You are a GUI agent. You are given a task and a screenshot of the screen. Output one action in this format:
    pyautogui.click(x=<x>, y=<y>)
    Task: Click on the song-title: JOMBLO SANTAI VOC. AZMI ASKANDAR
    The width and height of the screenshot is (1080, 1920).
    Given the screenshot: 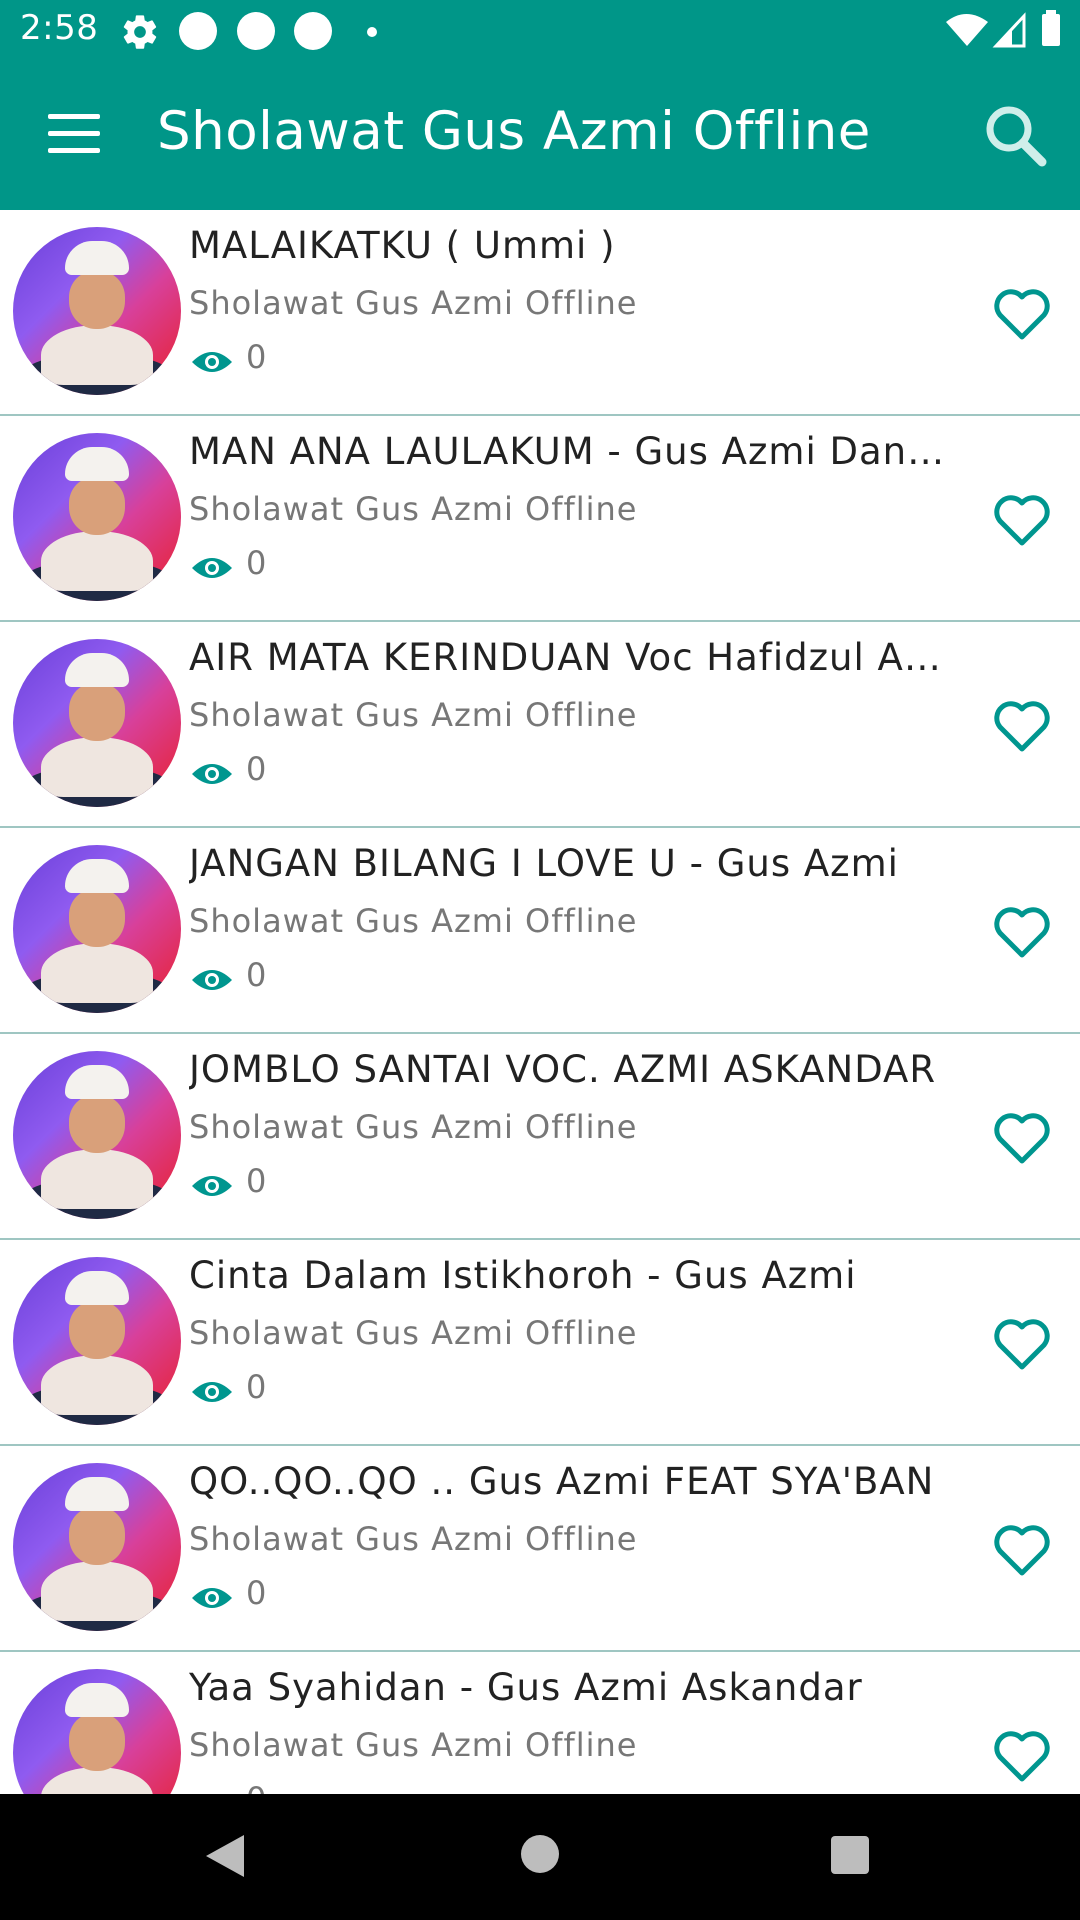 What is the action you would take?
    pyautogui.click(x=563, y=1069)
    